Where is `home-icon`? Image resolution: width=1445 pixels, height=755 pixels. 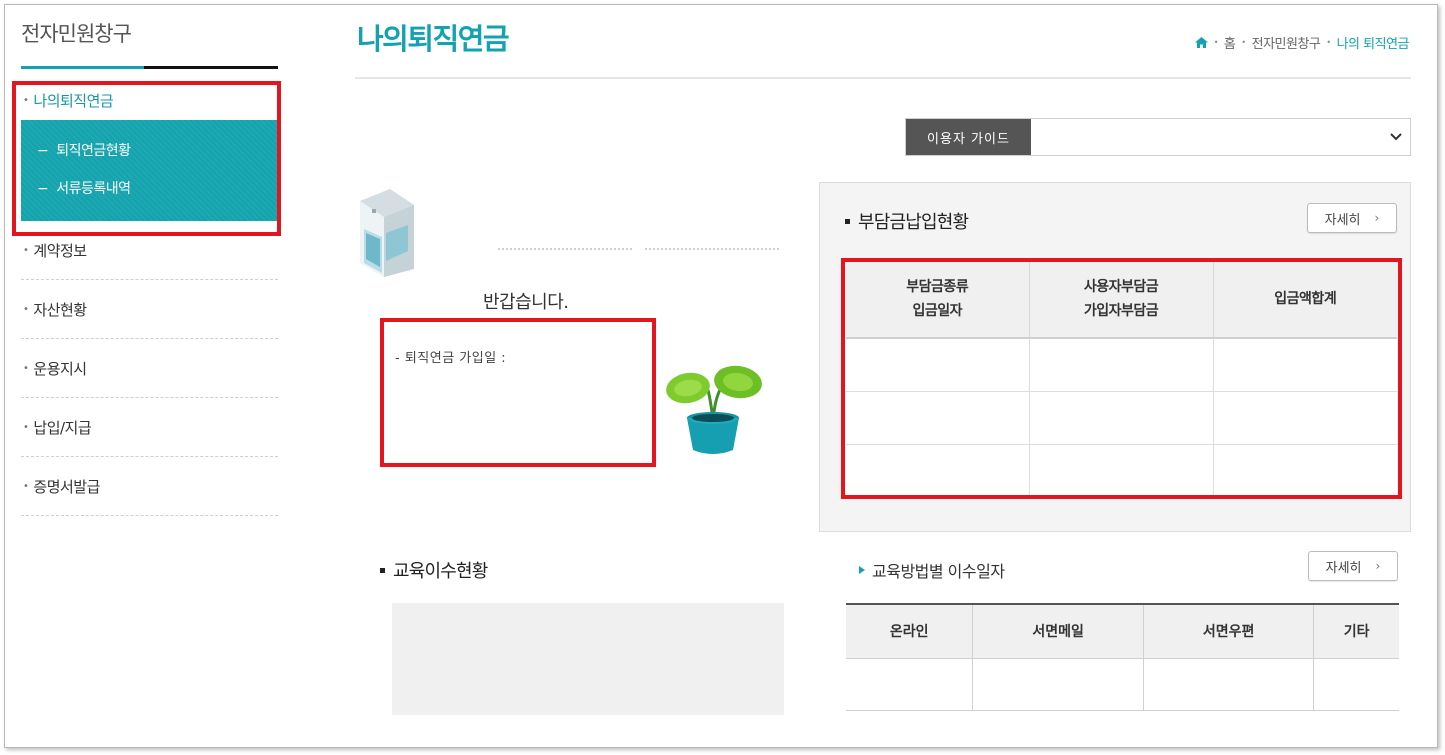
home-icon is located at coordinates (1201, 42).